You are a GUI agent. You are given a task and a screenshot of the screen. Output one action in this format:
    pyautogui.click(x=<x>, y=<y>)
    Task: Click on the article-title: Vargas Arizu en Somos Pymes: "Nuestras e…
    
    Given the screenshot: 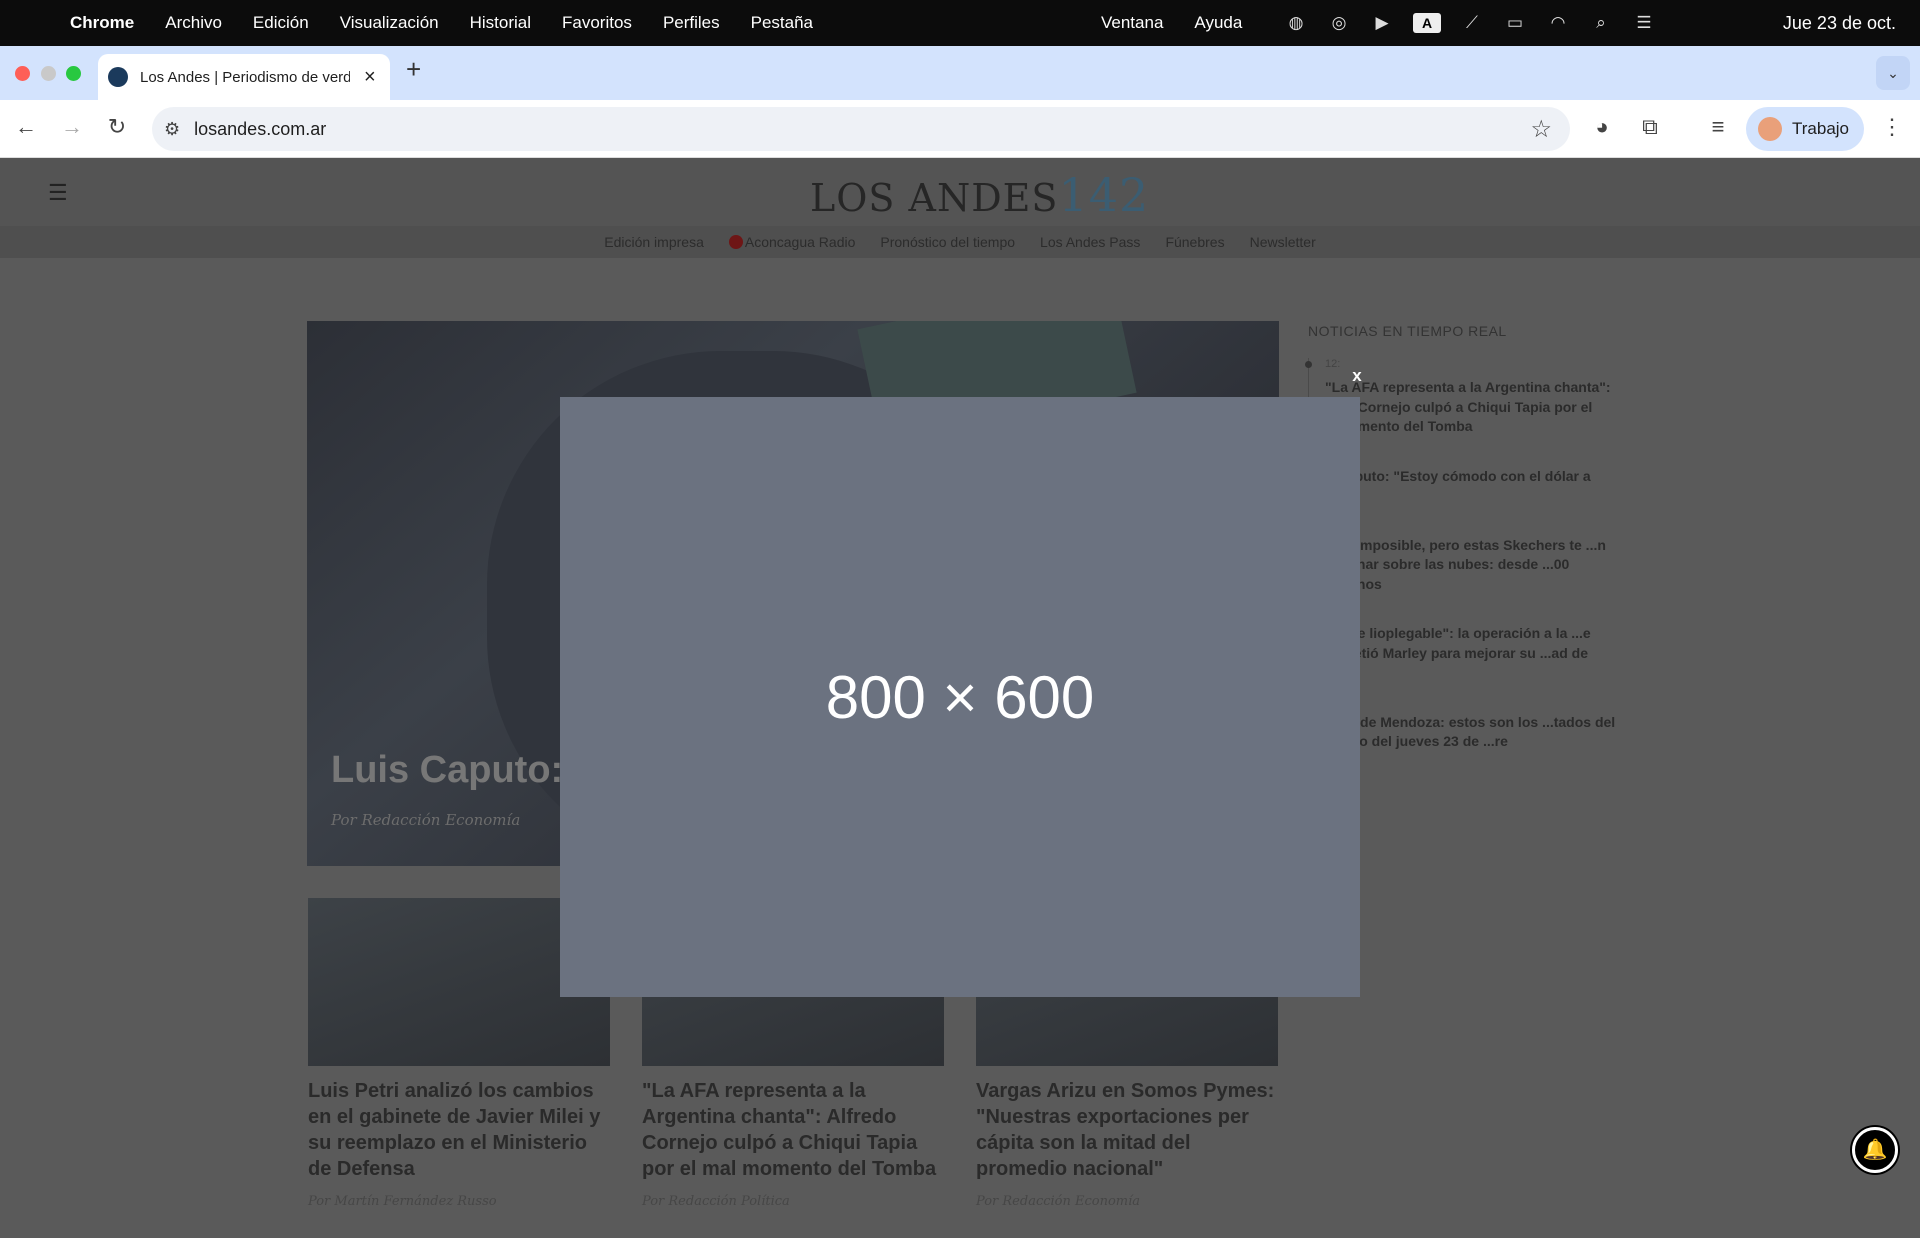 What is the action you would take?
    pyautogui.click(x=1127, y=1130)
    